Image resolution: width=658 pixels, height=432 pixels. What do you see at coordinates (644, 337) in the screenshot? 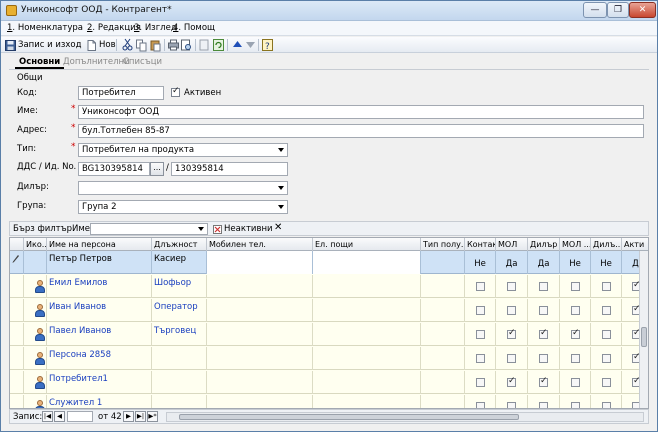
I see `grid-scroll-thumb` at bounding box center [644, 337].